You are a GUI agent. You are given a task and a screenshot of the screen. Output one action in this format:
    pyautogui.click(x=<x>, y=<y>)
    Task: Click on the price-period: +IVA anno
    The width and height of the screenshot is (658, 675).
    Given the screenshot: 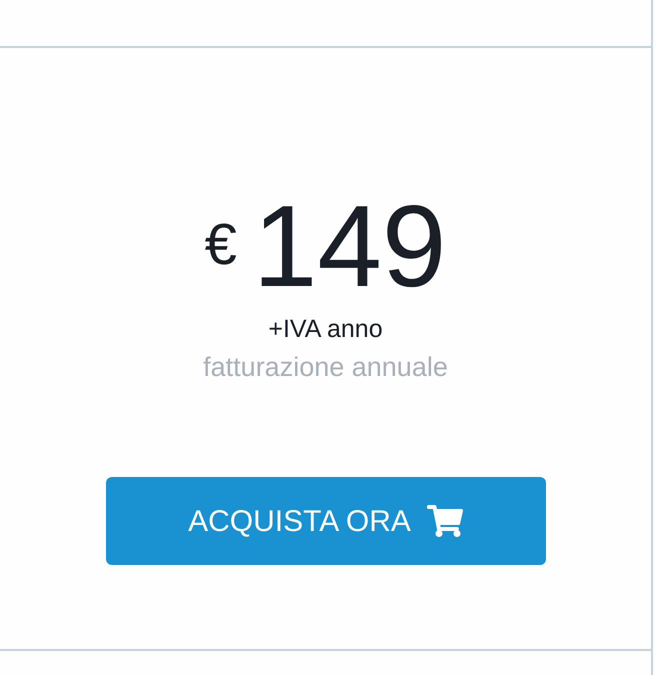 What is the action you would take?
    pyautogui.click(x=325, y=329)
    